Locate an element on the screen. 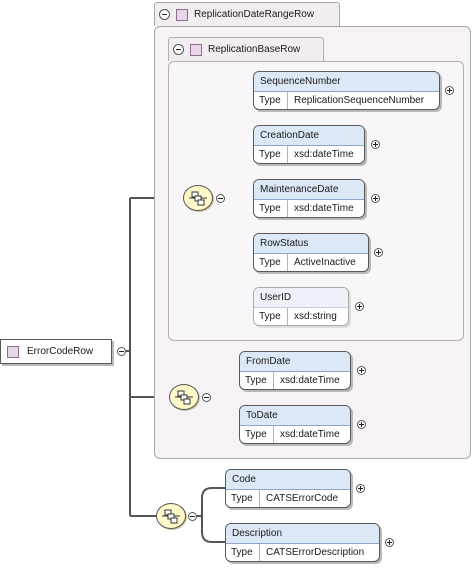 The image size is (473, 568). element-name: SequenceNumber is located at coordinates (346, 82).